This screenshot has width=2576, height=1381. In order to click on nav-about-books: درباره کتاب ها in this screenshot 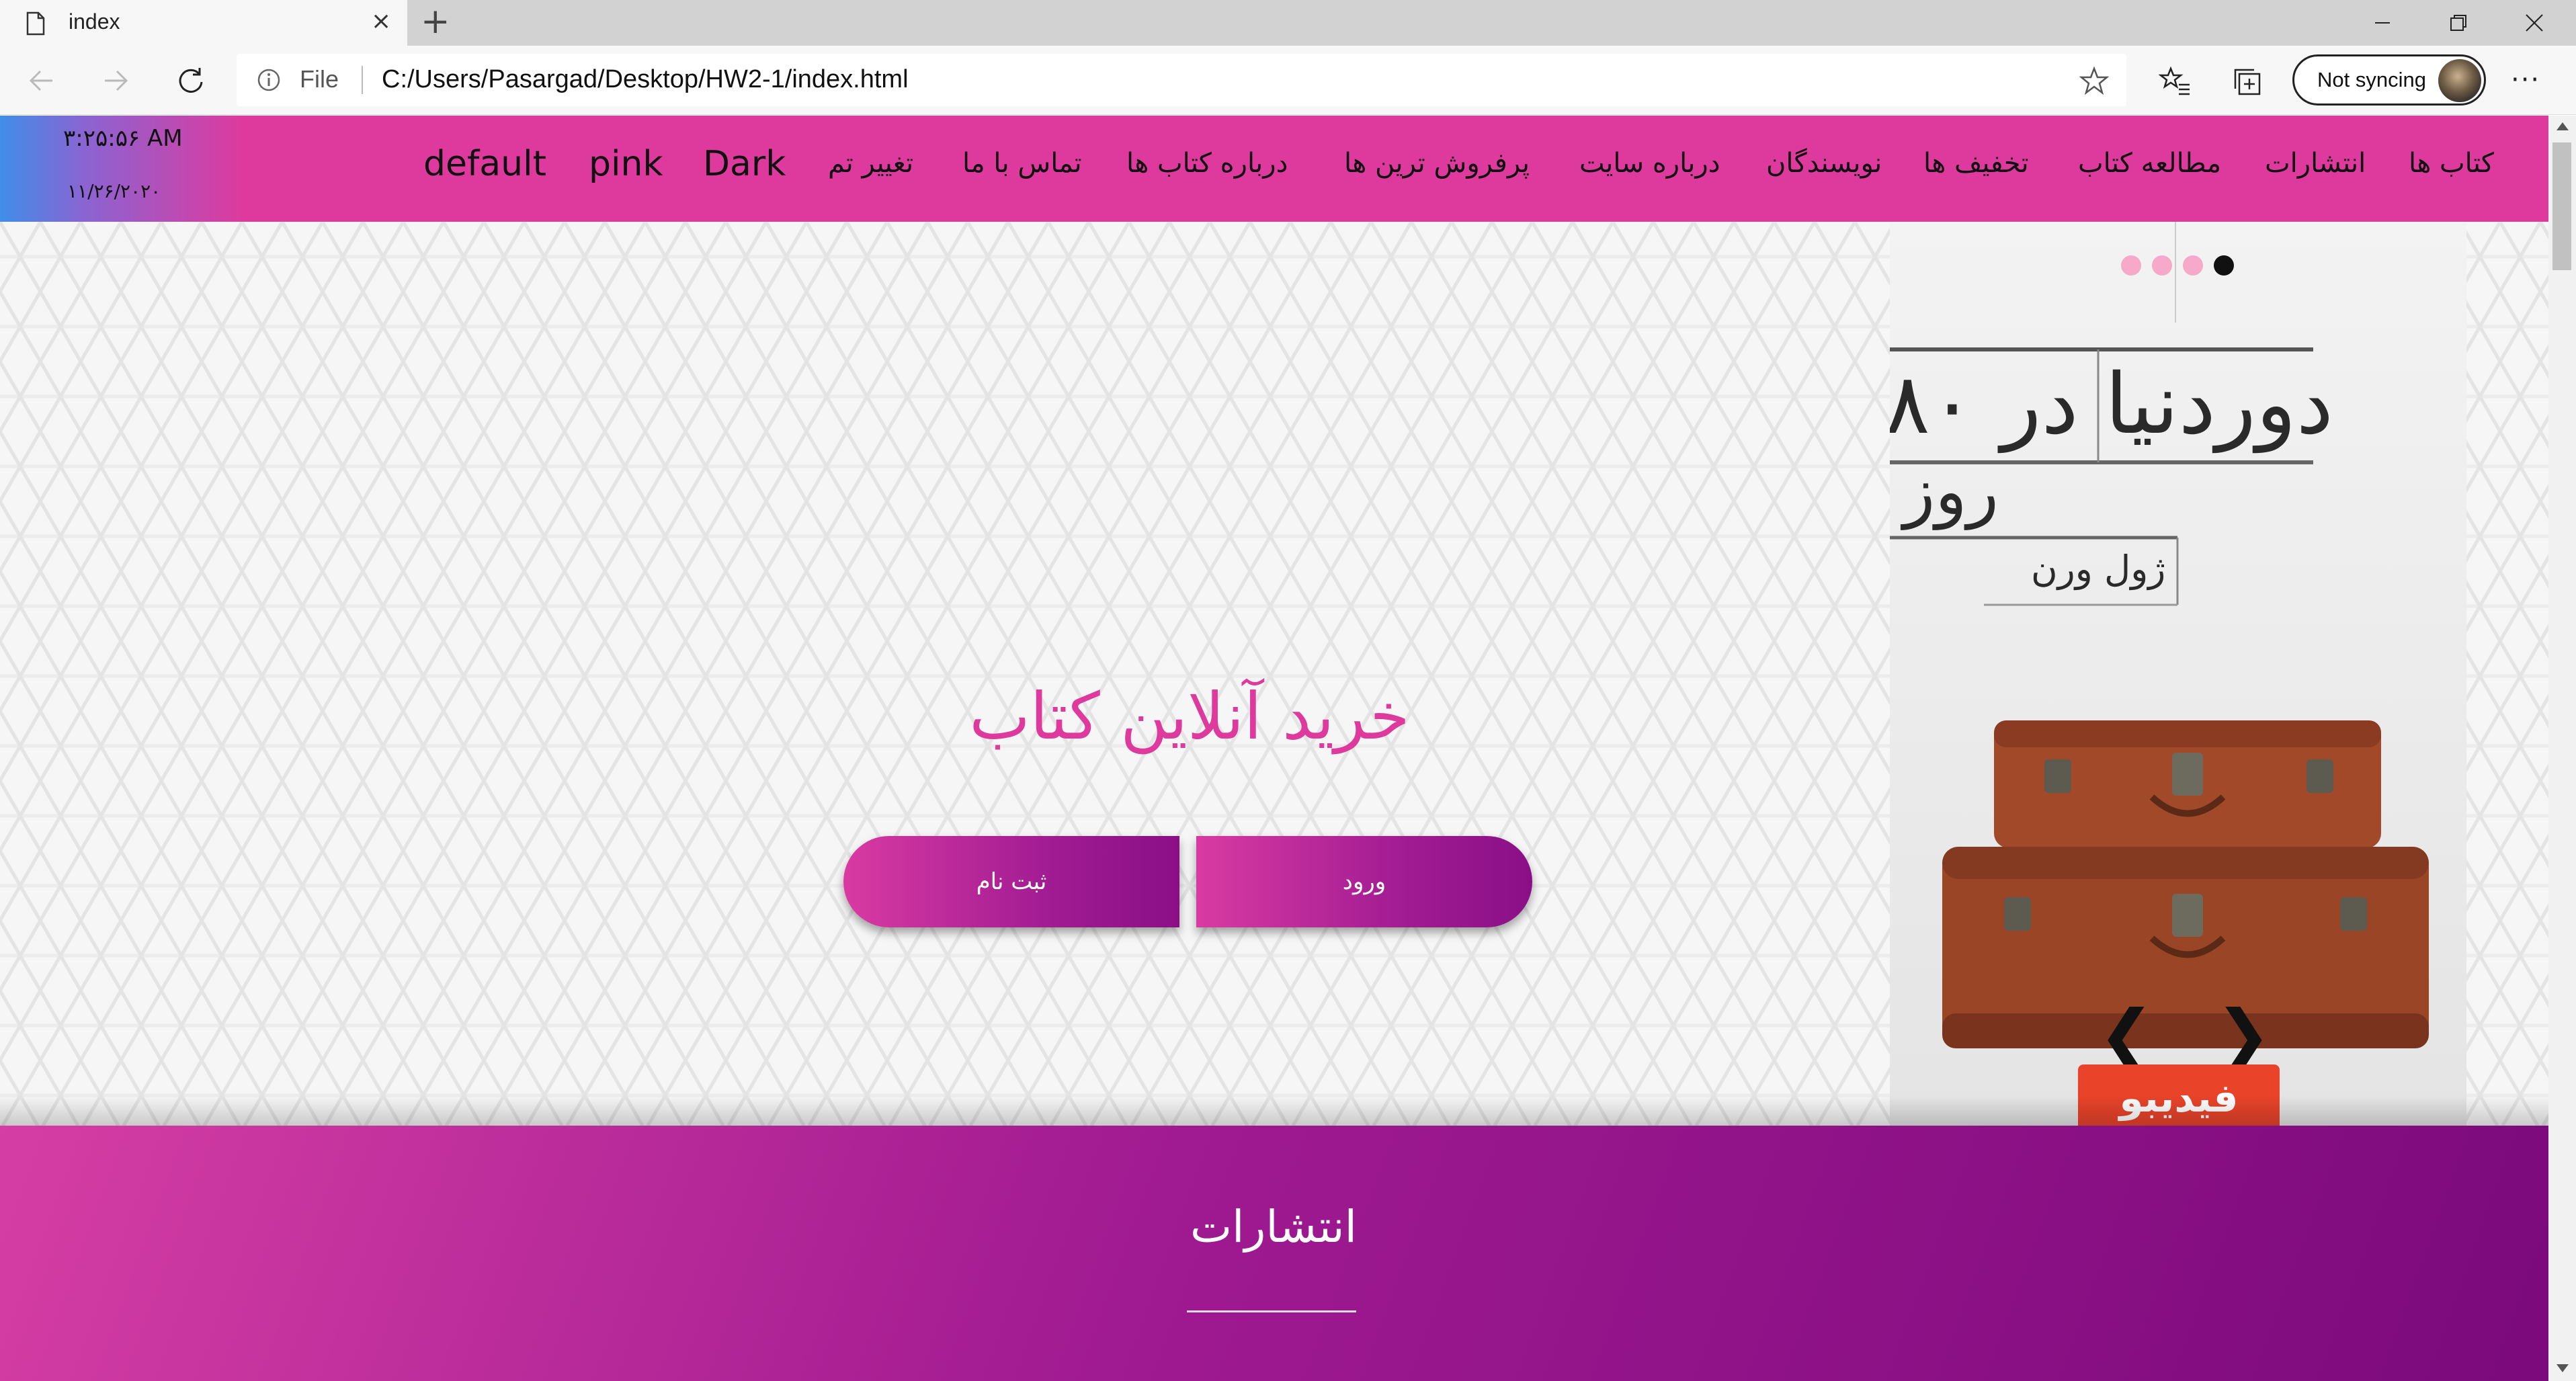, I will do `click(1207, 164)`.